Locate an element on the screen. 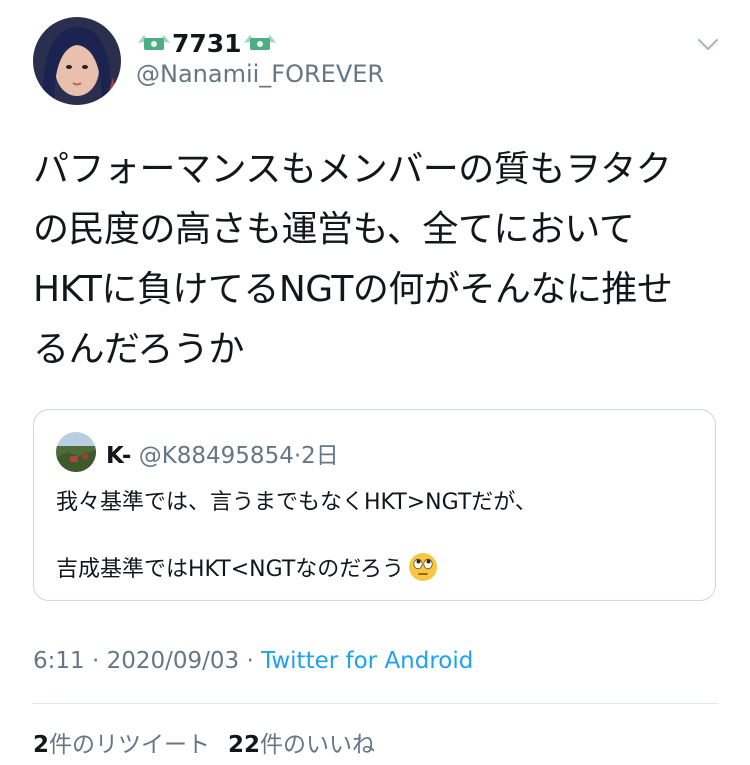  user-avatar is located at coordinates (77, 61).